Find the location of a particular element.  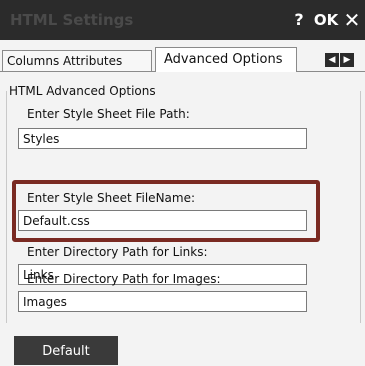

tab-scroll-controls: ◀ ▶ is located at coordinates (345, 60).